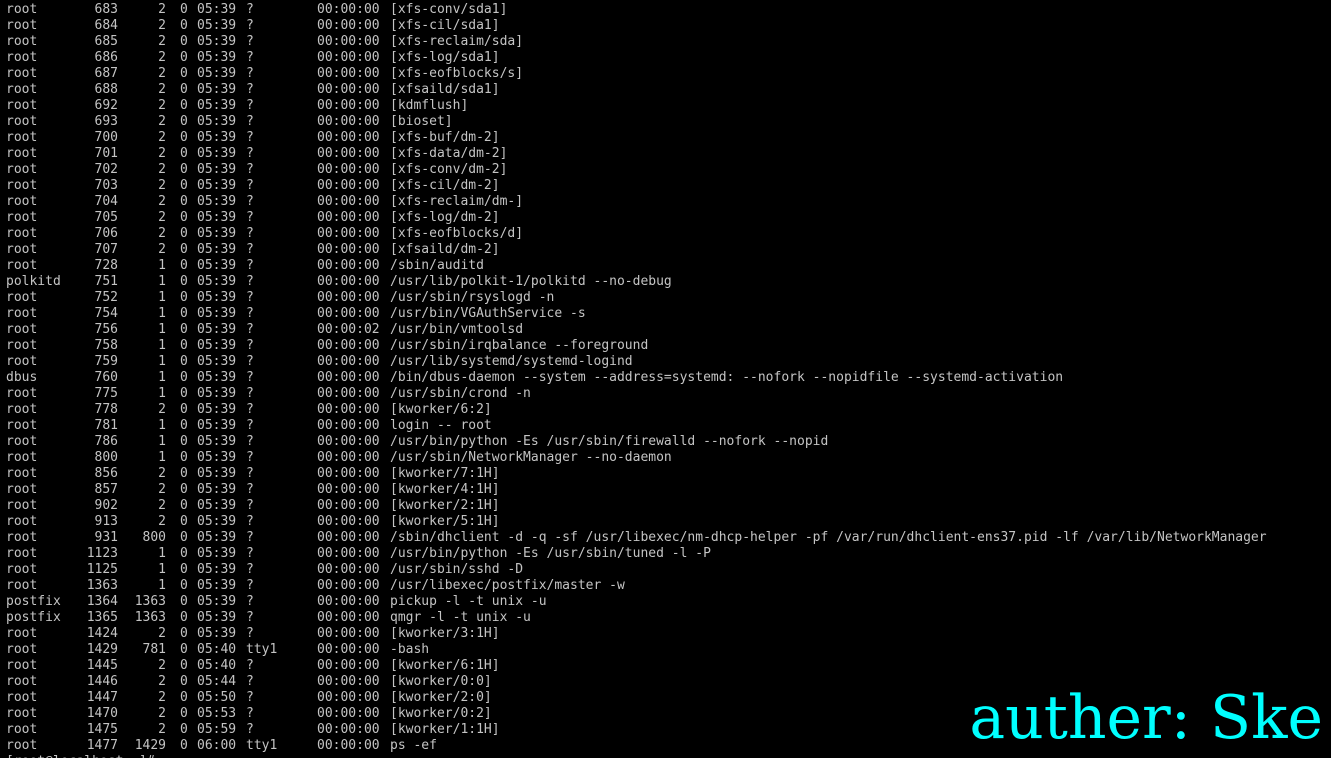 The height and width of the screenshot is (758, 1331). I want to click on ps-pid-cell: 692, so click(106, 105).